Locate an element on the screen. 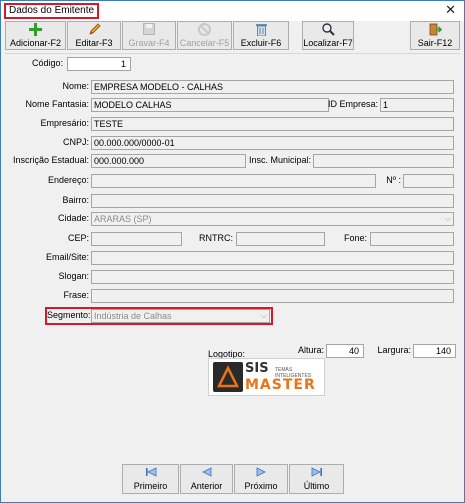  search-button-label: Localizar-F7 is located at coordinates (328, 43).